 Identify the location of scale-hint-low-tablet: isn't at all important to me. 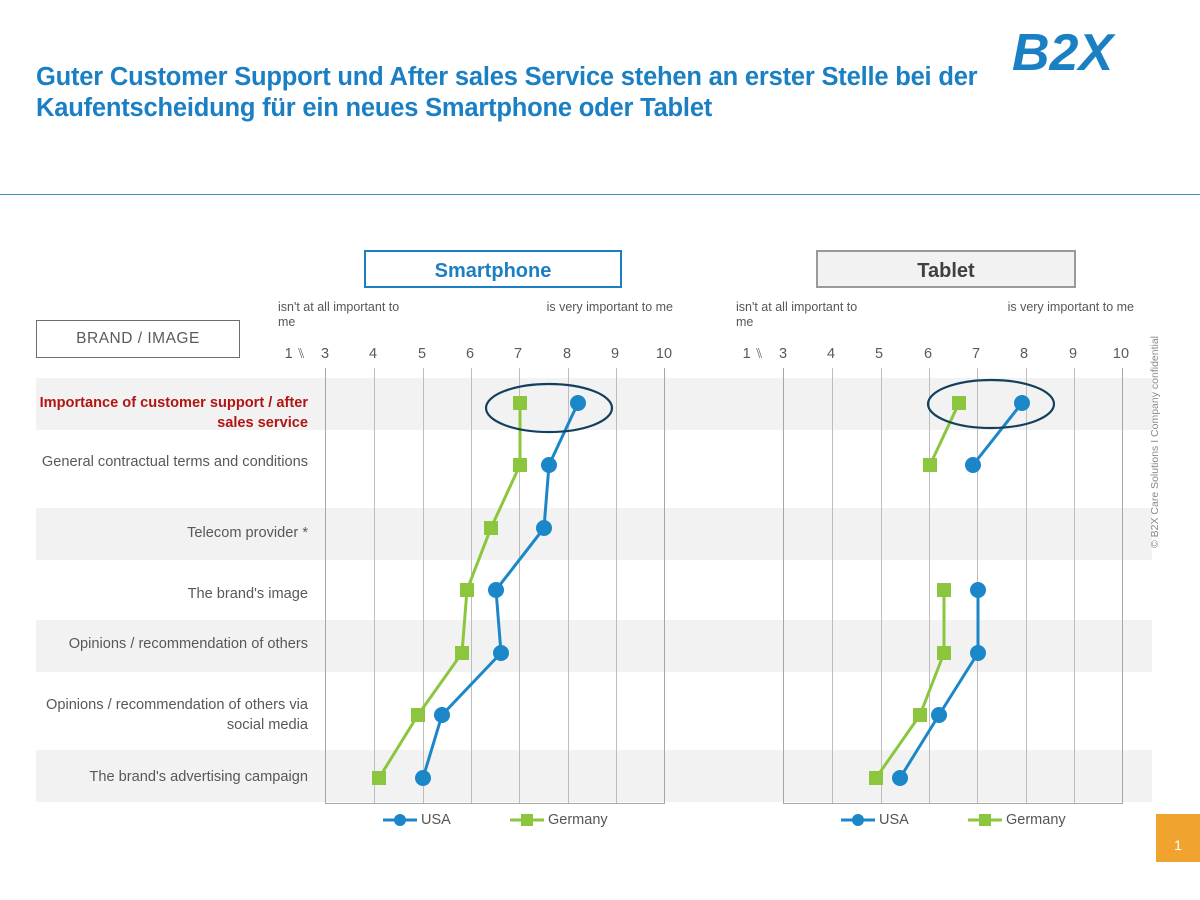
(797, 314).